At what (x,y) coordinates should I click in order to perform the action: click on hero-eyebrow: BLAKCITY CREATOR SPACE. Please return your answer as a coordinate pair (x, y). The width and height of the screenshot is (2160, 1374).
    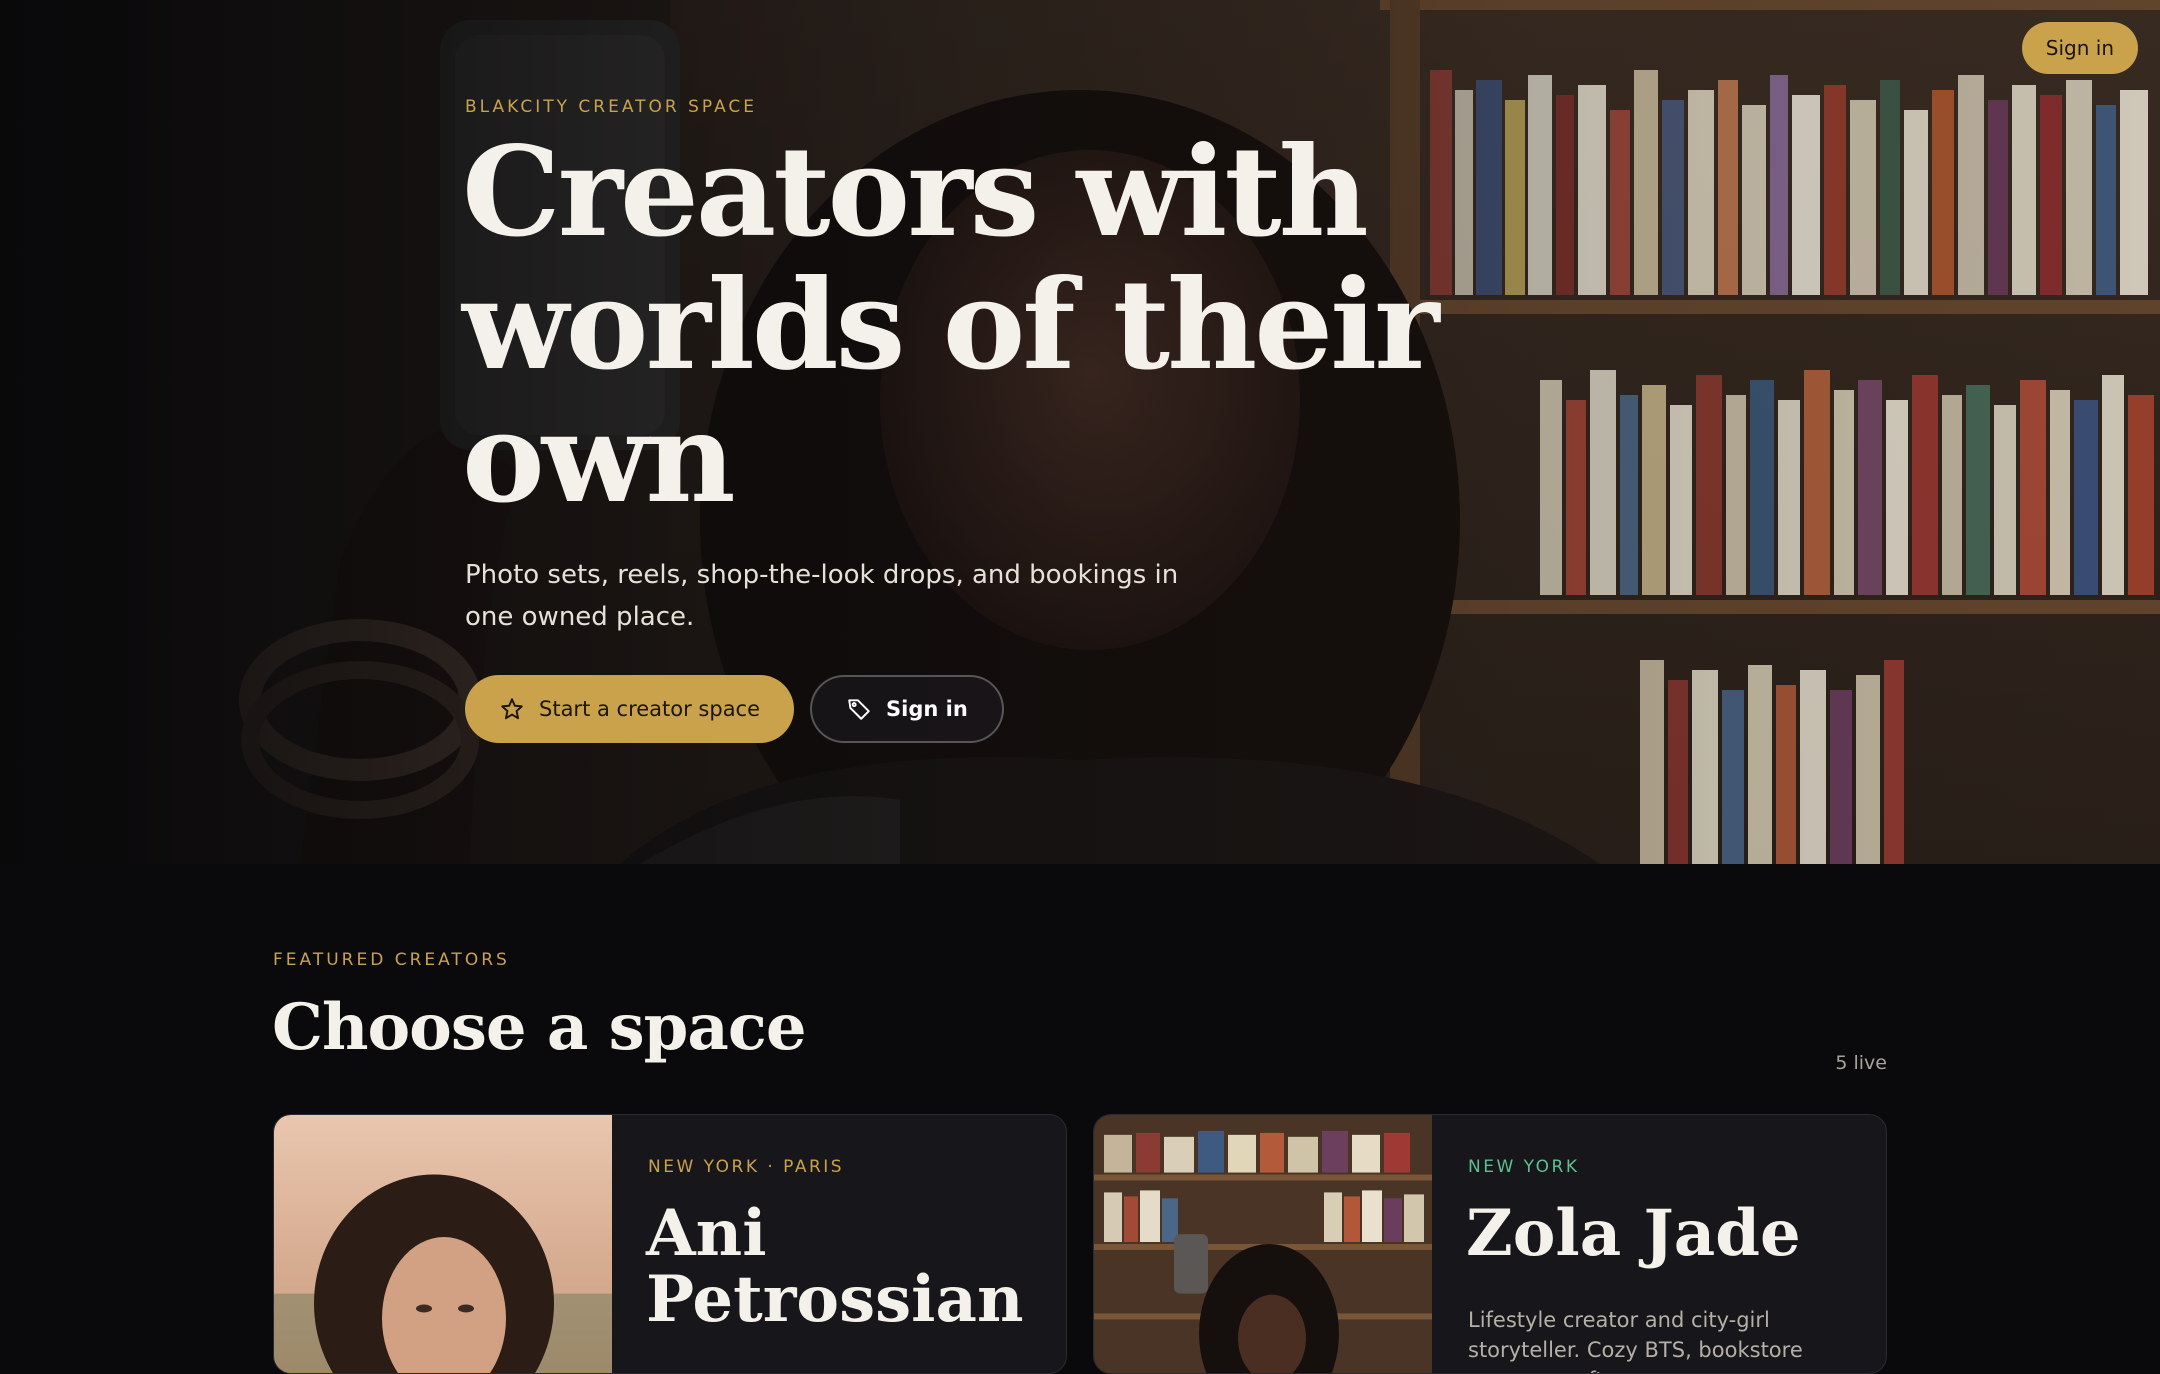
    Looking at the image, I should click on (611, 107).